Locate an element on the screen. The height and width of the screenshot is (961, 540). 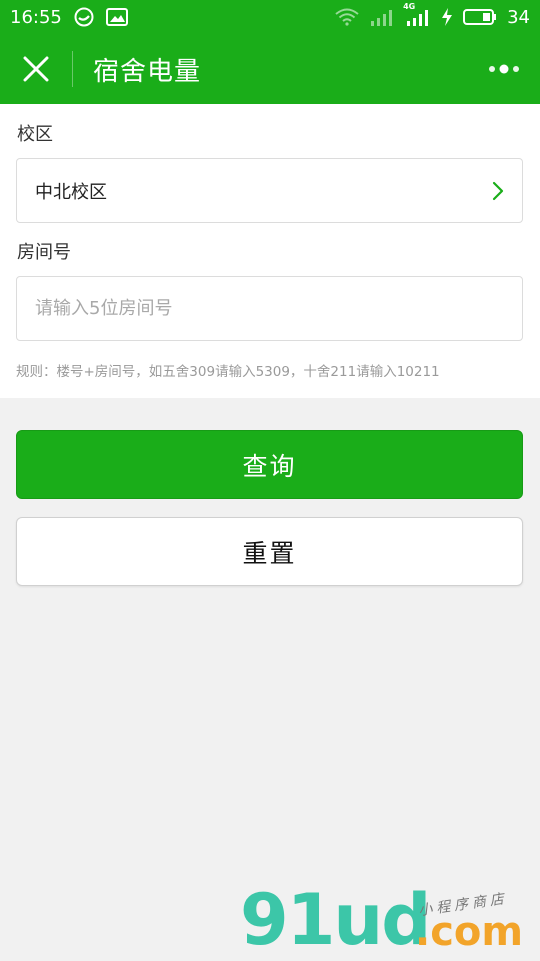
campus-value: 中北校区 is located at coordinates (71, 192).